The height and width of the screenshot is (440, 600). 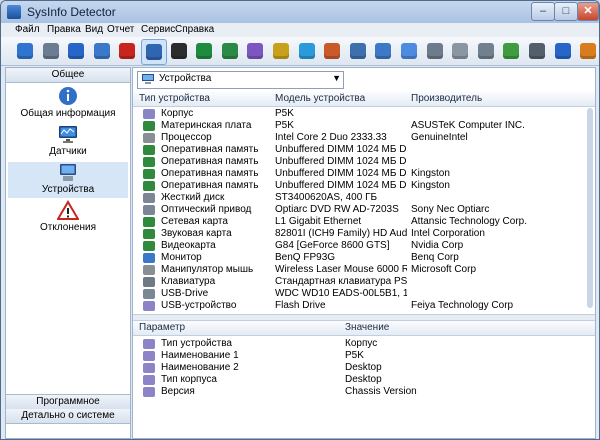 I want to click on maximize-button: □, so click(x=566, y=11).